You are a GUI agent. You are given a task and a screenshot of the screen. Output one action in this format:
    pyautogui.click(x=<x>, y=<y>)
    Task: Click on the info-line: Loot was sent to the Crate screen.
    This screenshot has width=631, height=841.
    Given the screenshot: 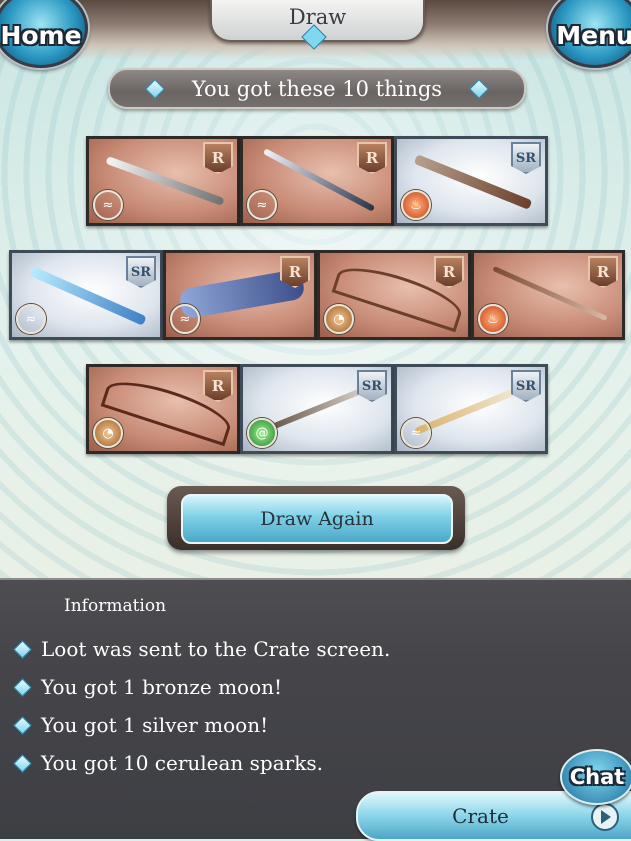 What is the action you would take?
    pyautogui.click(x=202, y=649)
    